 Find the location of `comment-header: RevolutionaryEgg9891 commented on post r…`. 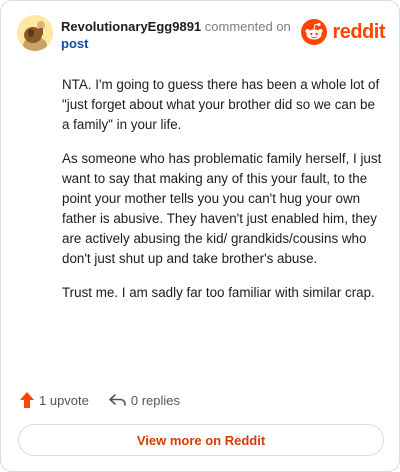

comment-header: RevolutionaryEgg9891 commented on post r… is located at coordinates (201, 35).